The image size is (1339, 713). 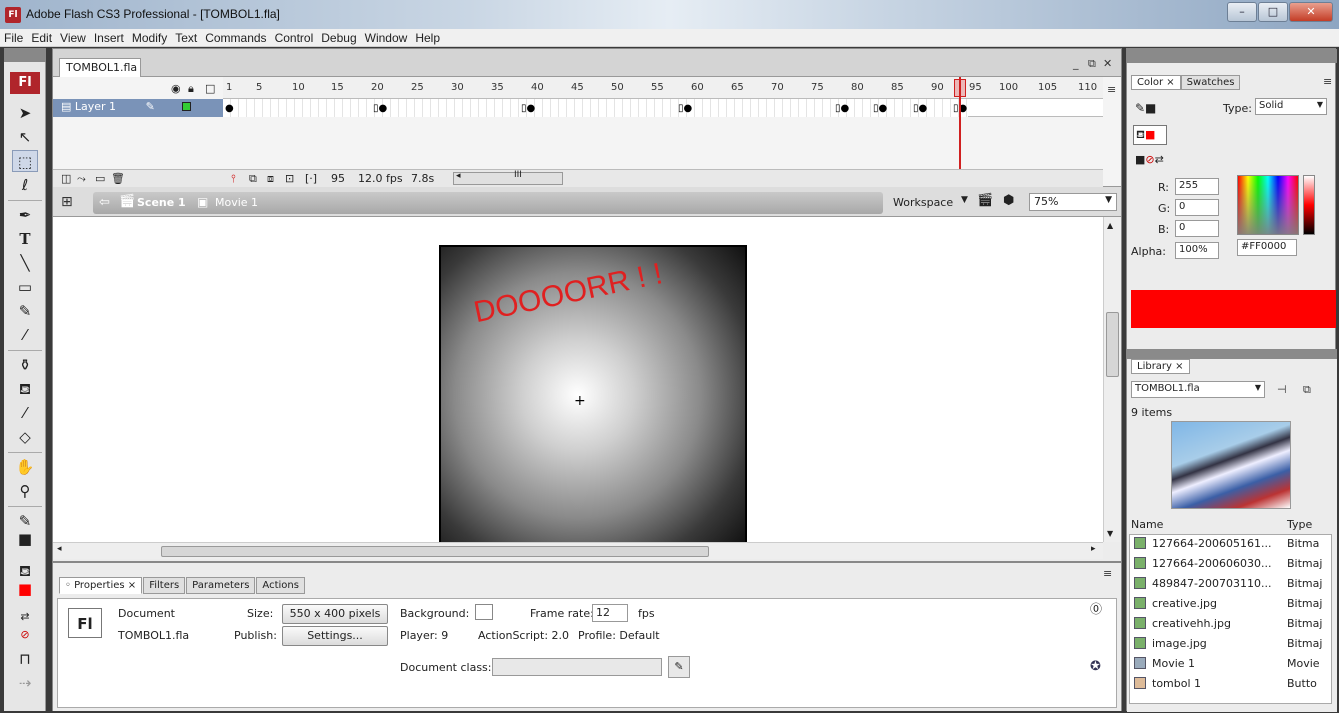 I want to click on brush-tool-icon: ⁄, so click(x=25, y=335).